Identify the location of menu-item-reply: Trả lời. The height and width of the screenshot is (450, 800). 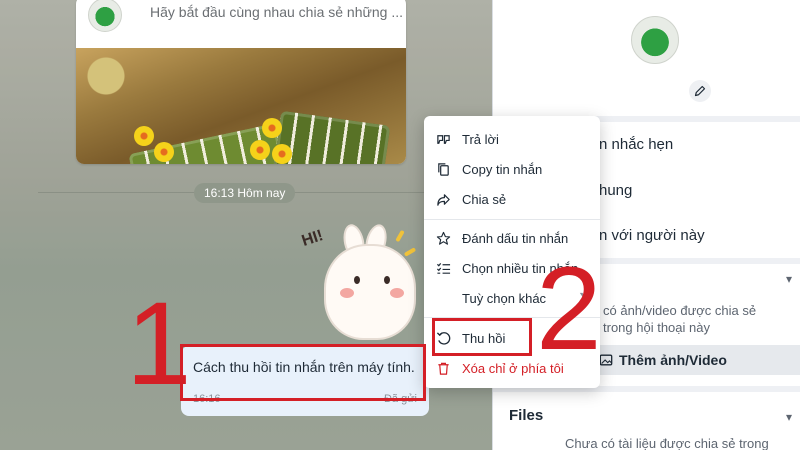
(512, 139).